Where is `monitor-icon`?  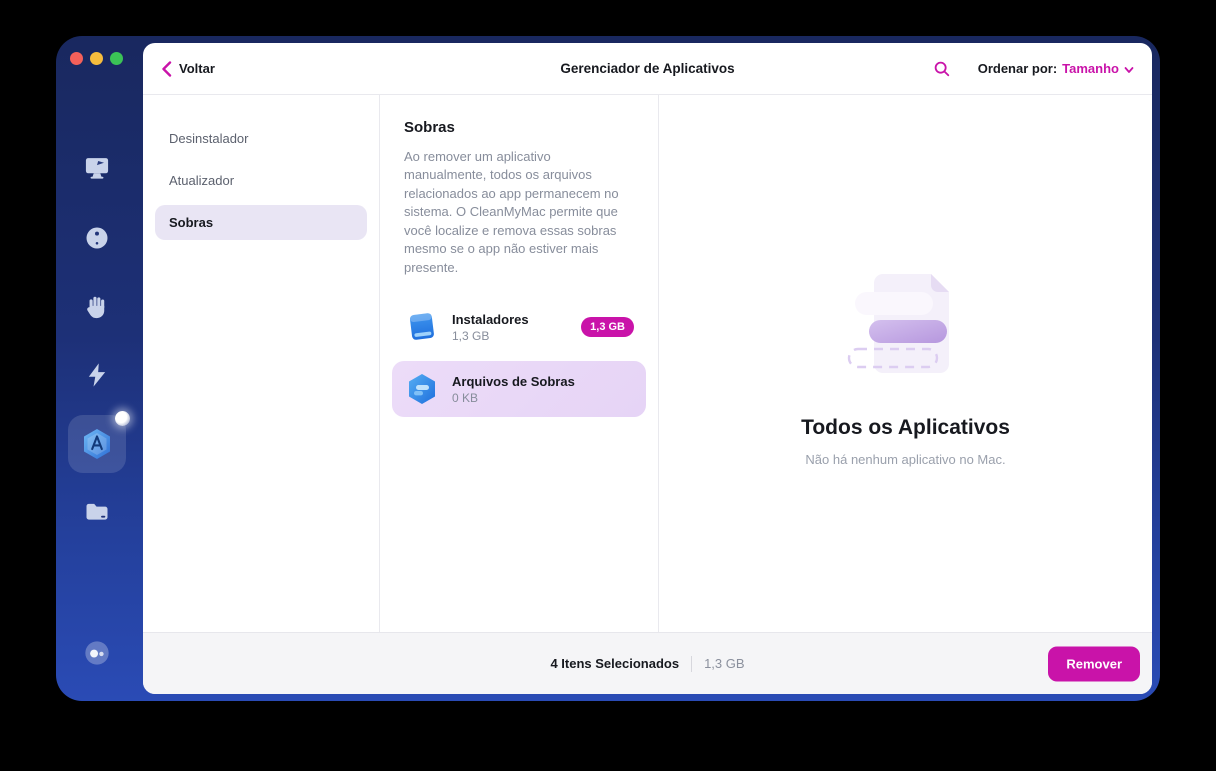 monitor-icon is located at coordinates (97, 168).